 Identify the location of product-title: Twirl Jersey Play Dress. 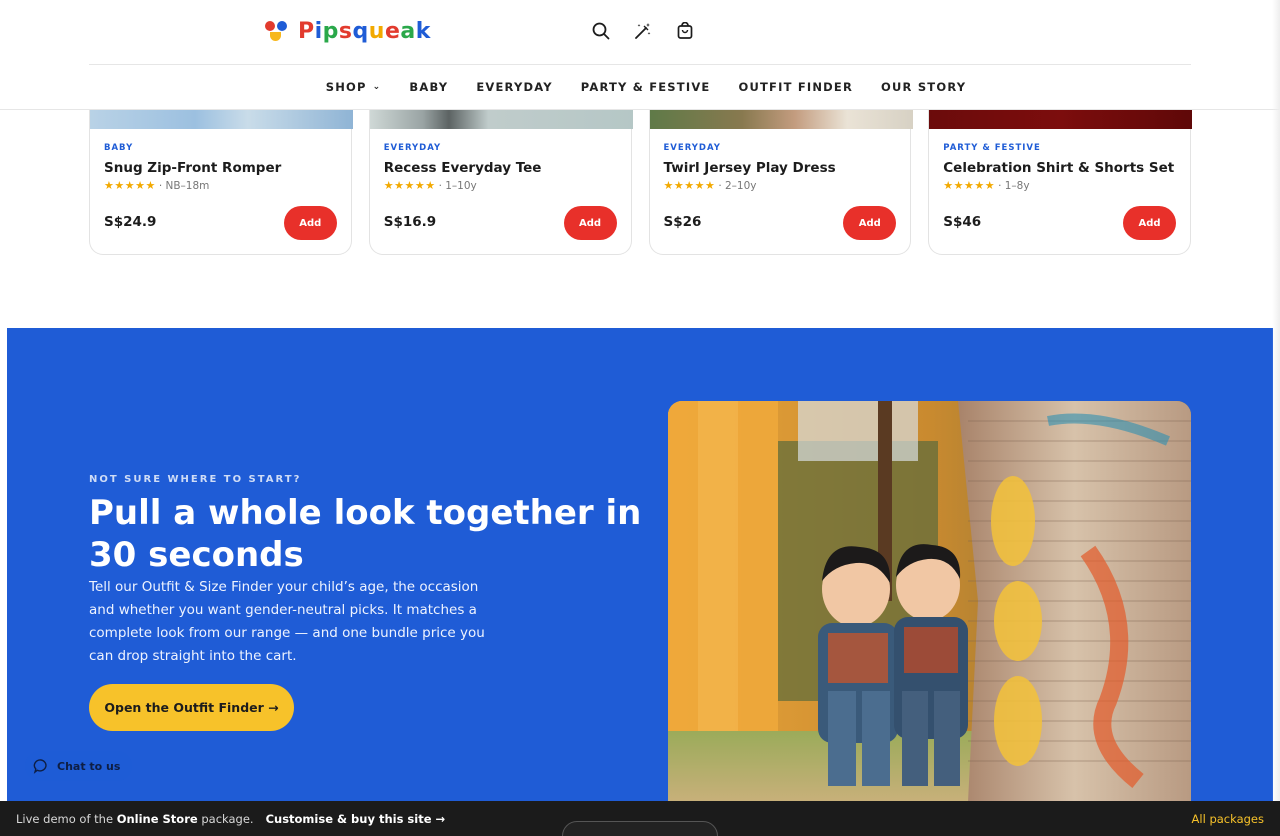
(750, 168).